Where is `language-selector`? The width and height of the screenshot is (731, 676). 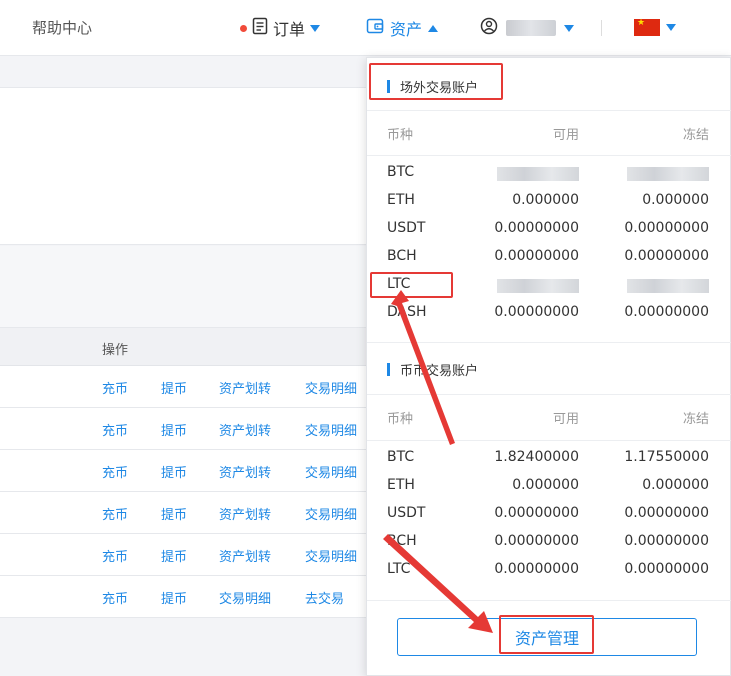
language-selector is located at coordinates (655, 27).